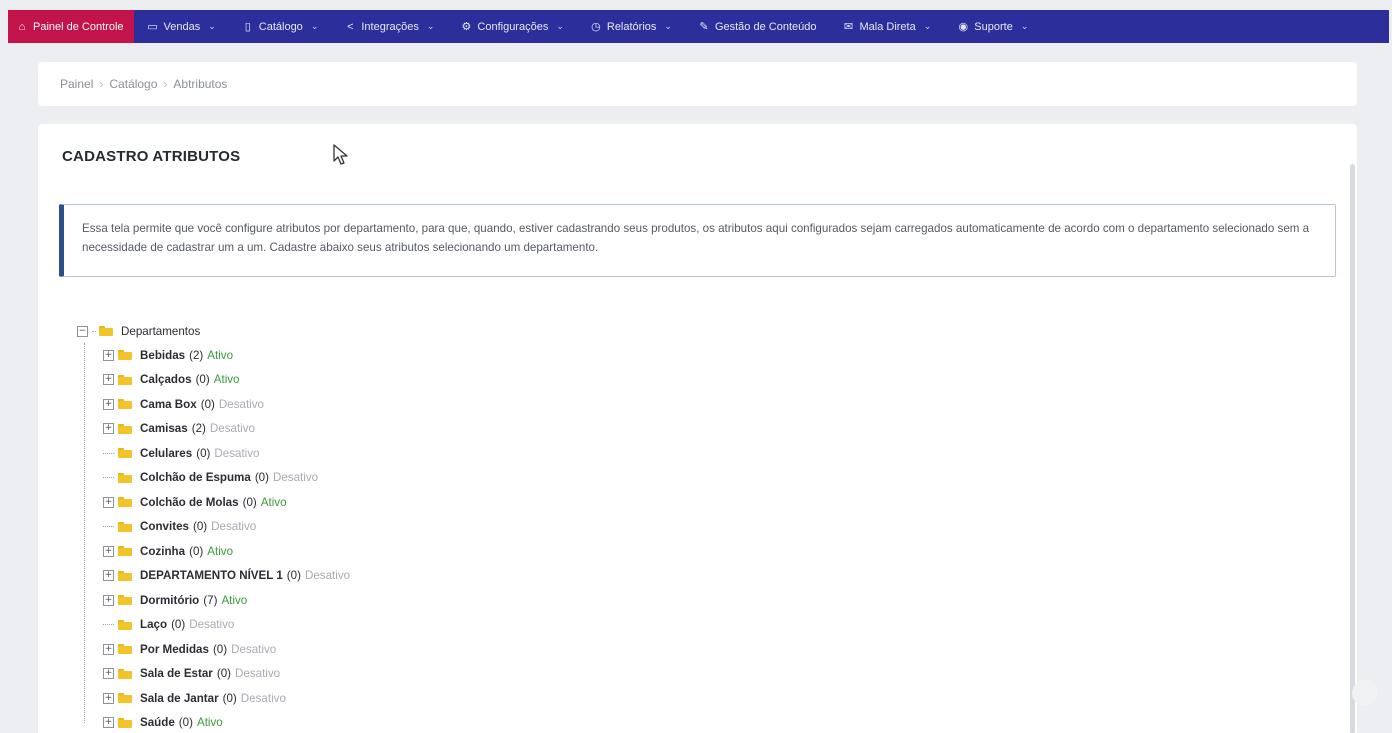 This screenshot has width=1392, height=733. What do you see at coordinates (166, 379) in the screenshot?
I see `tree-item-name: Calçados` at bounding box center [166, 379].